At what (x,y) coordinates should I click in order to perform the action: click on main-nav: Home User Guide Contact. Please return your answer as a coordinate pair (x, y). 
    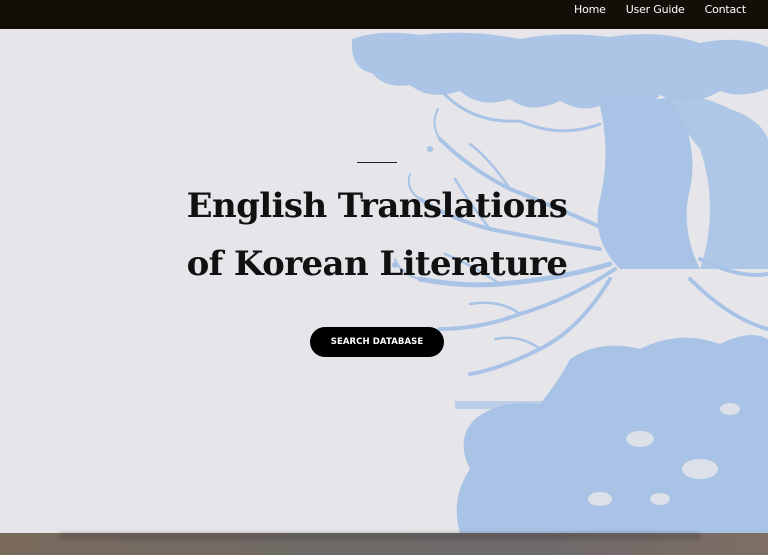
    Looking at the image, I should click on (660, 9).